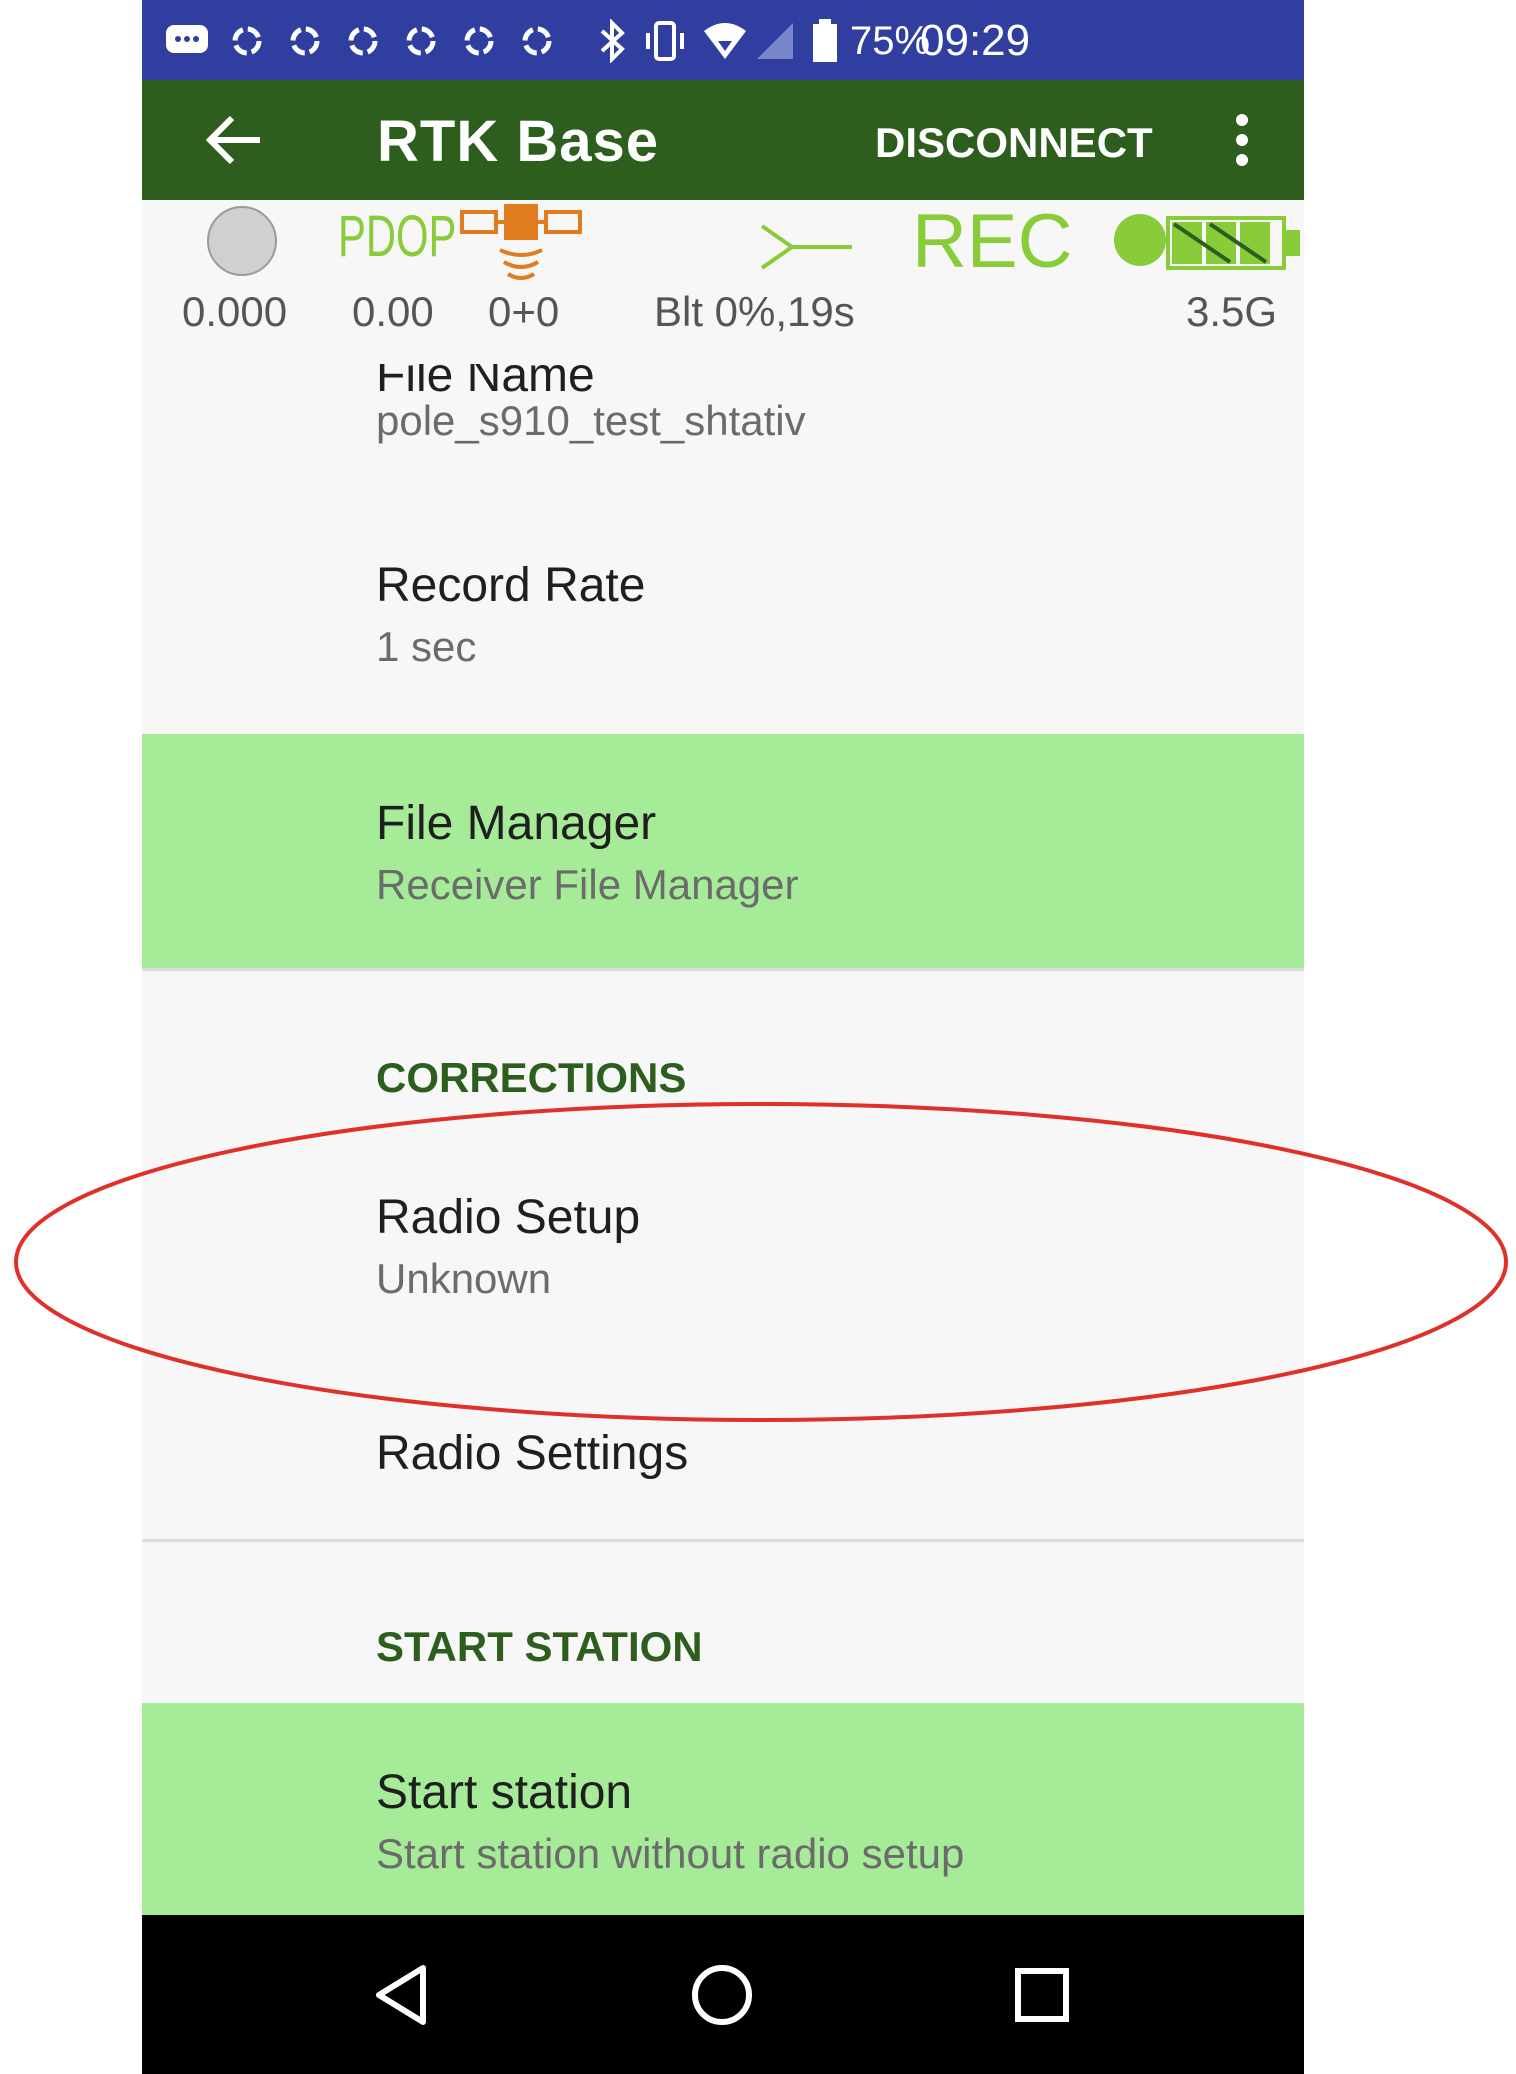 The height and width of the screenshot is (2074, 1516). Describe the element at coordinates (825, 41) in the screenshot. I see `battery-icon` at that location.